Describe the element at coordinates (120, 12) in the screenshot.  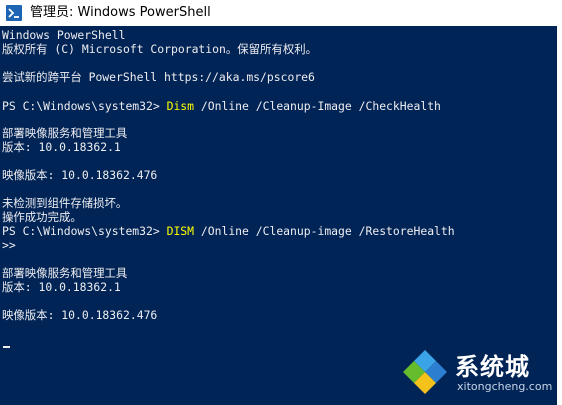
I see `window-title: 管理员: Windows PowerShell` at that location.